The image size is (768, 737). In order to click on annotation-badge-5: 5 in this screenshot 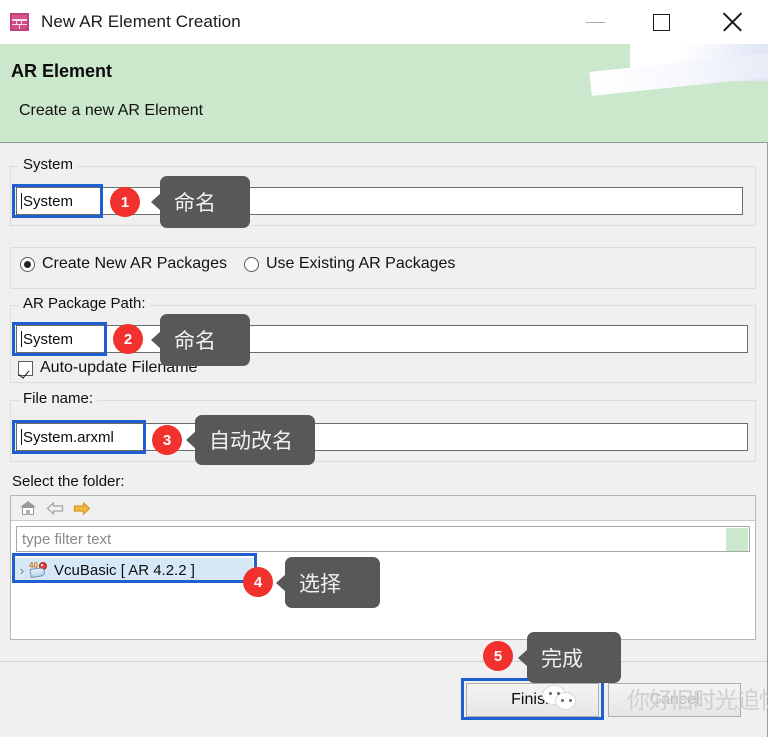, I will do `click(498, 656)`.